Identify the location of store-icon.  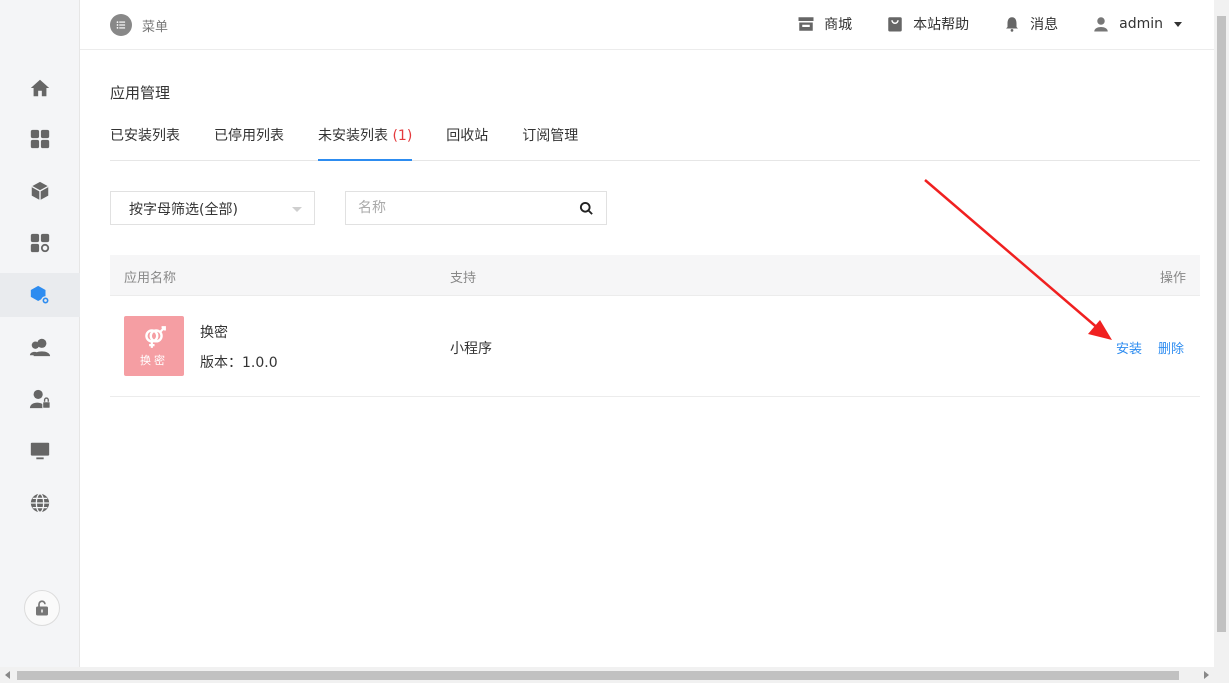
(806, 24).